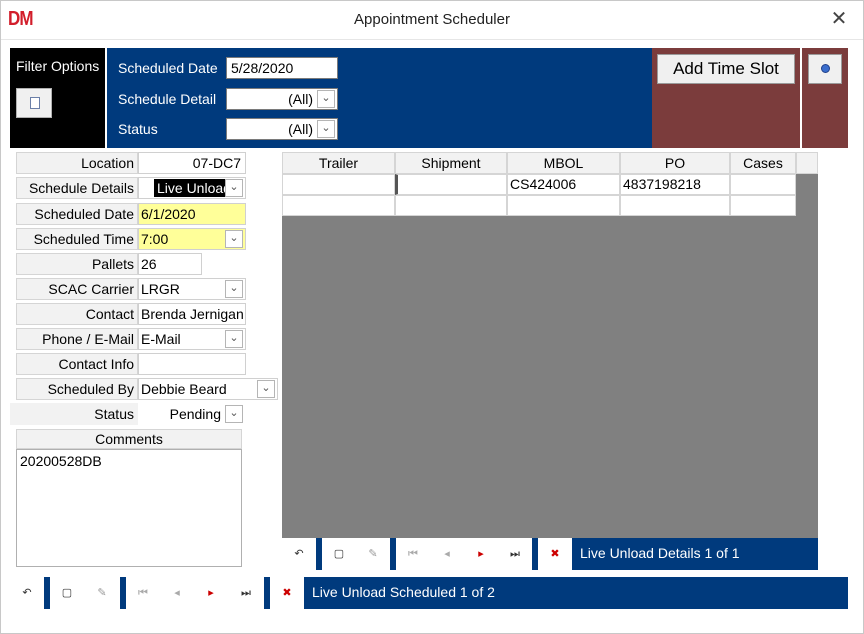 Image resolution: width=864 pixels, height=634 pixels. Describe the element at coordinates (192, 239) in the screenshot. I see `scheduled-time-select: 7:00 ⌄` at that location.